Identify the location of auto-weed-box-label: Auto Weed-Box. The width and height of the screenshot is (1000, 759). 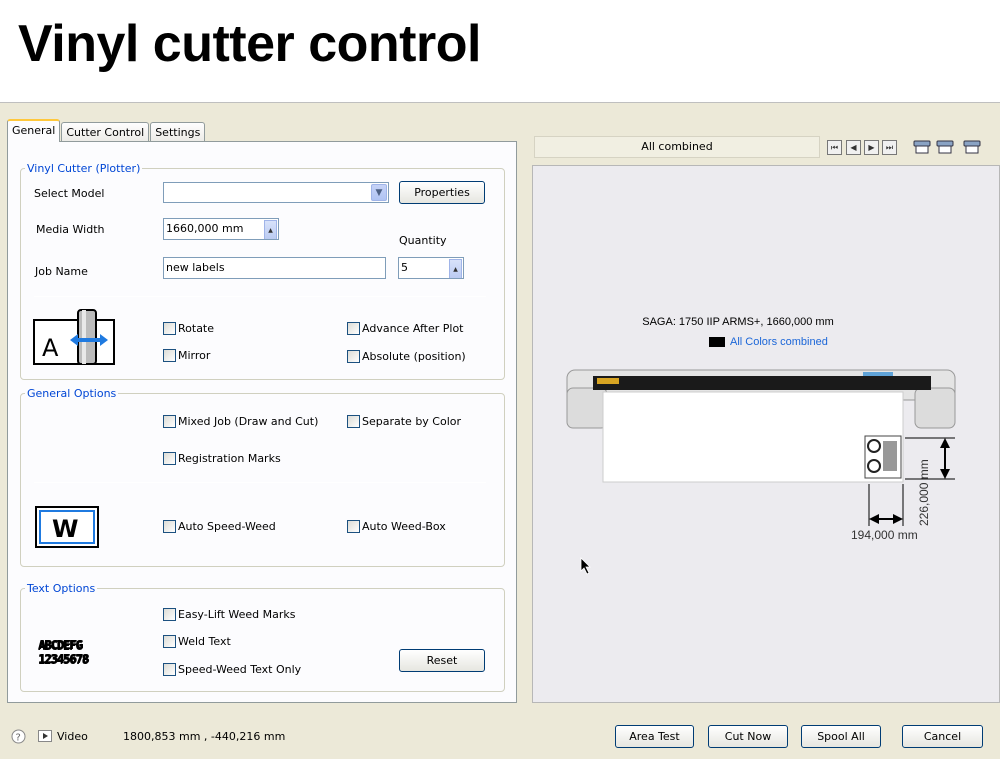
(404, 526).